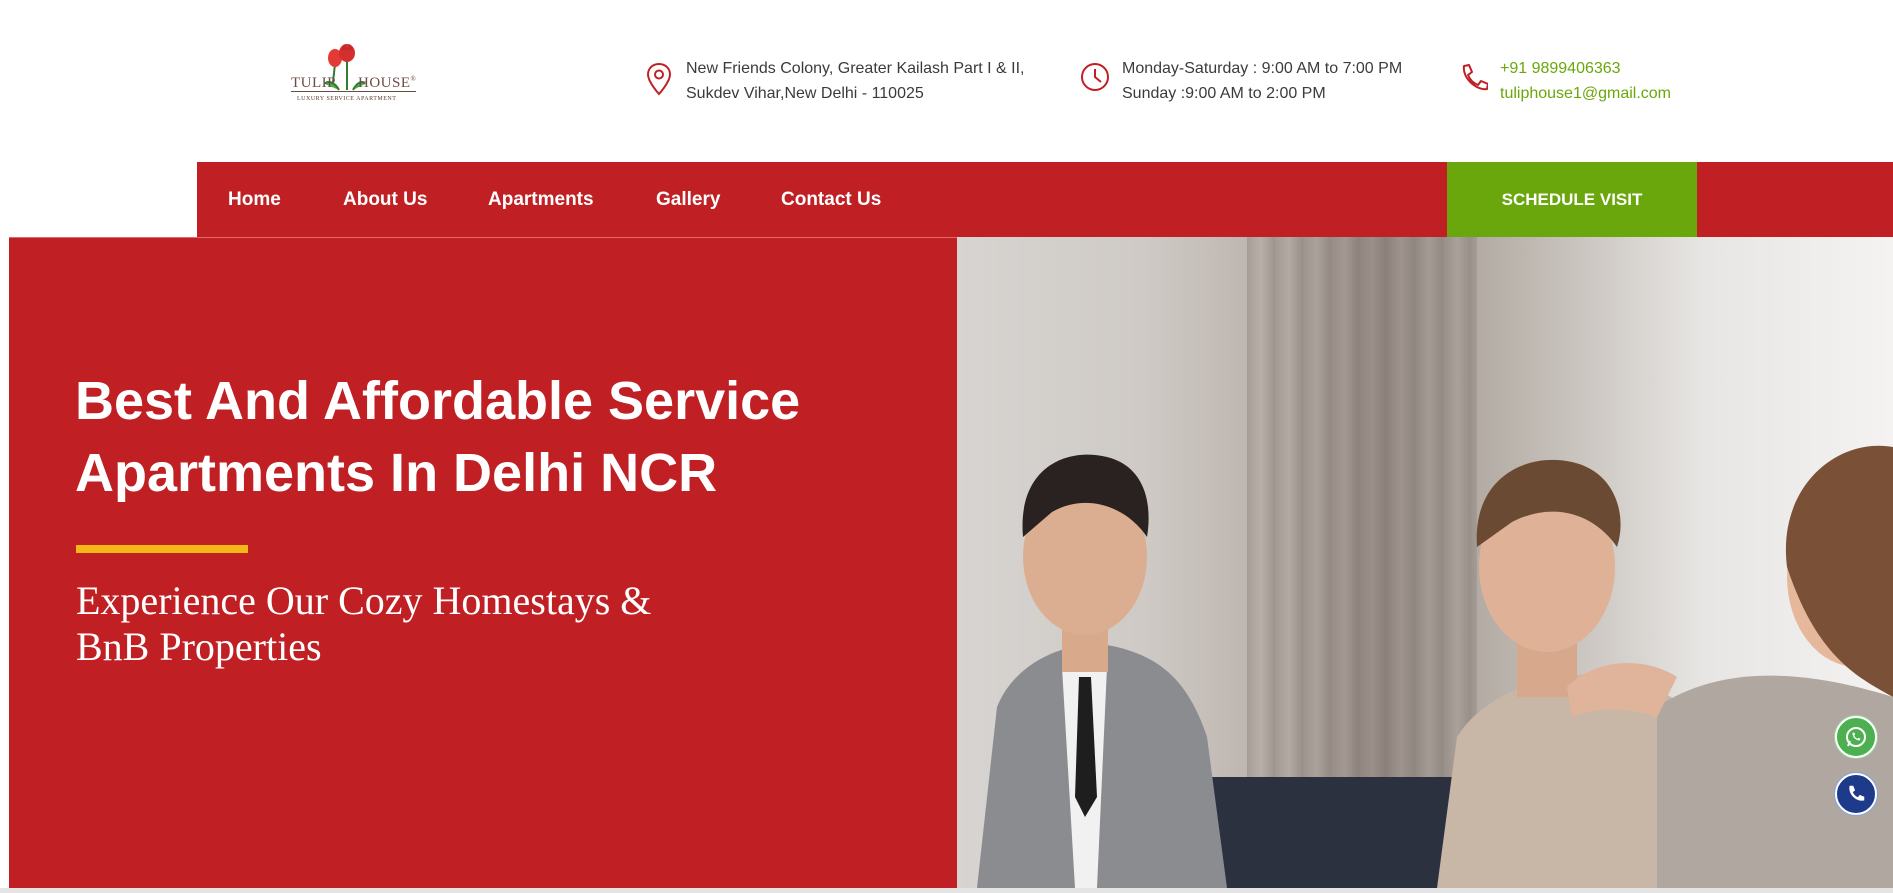 The width and height of the screenshot is (1893, 893). I want to click on whatsapp-icon, so click(1856, 737).